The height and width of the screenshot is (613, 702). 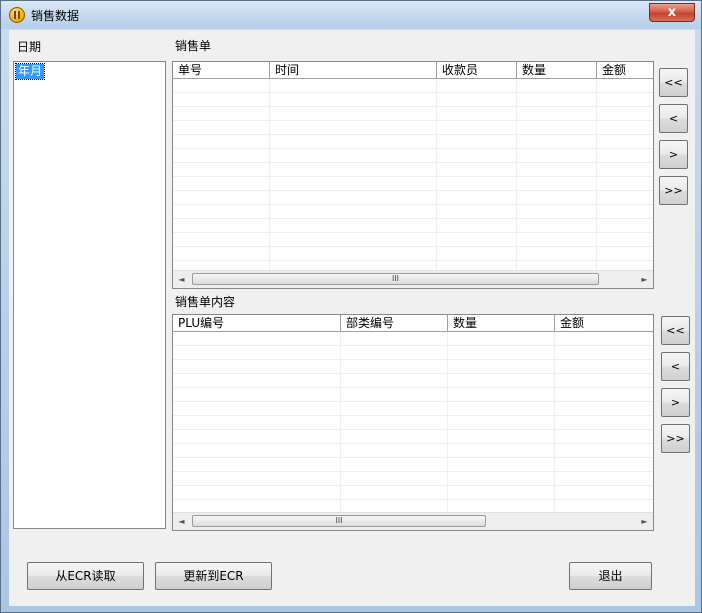 What do you see at coordinates (625, 70) in the screenshot?
I see `col-amount: 金额` at bounding box center [625, 70].